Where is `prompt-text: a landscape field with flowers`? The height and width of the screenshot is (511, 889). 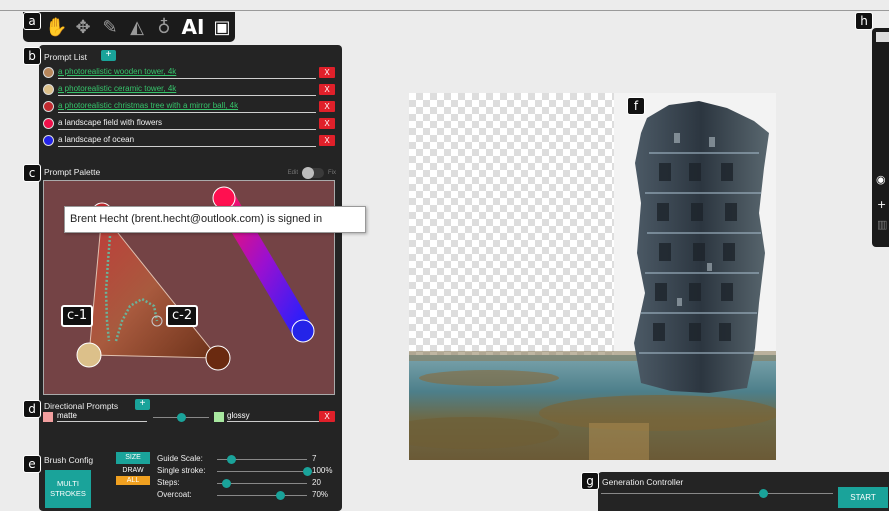
prompt-text: a landscape field with flowers is located at coordinates (187, 124).